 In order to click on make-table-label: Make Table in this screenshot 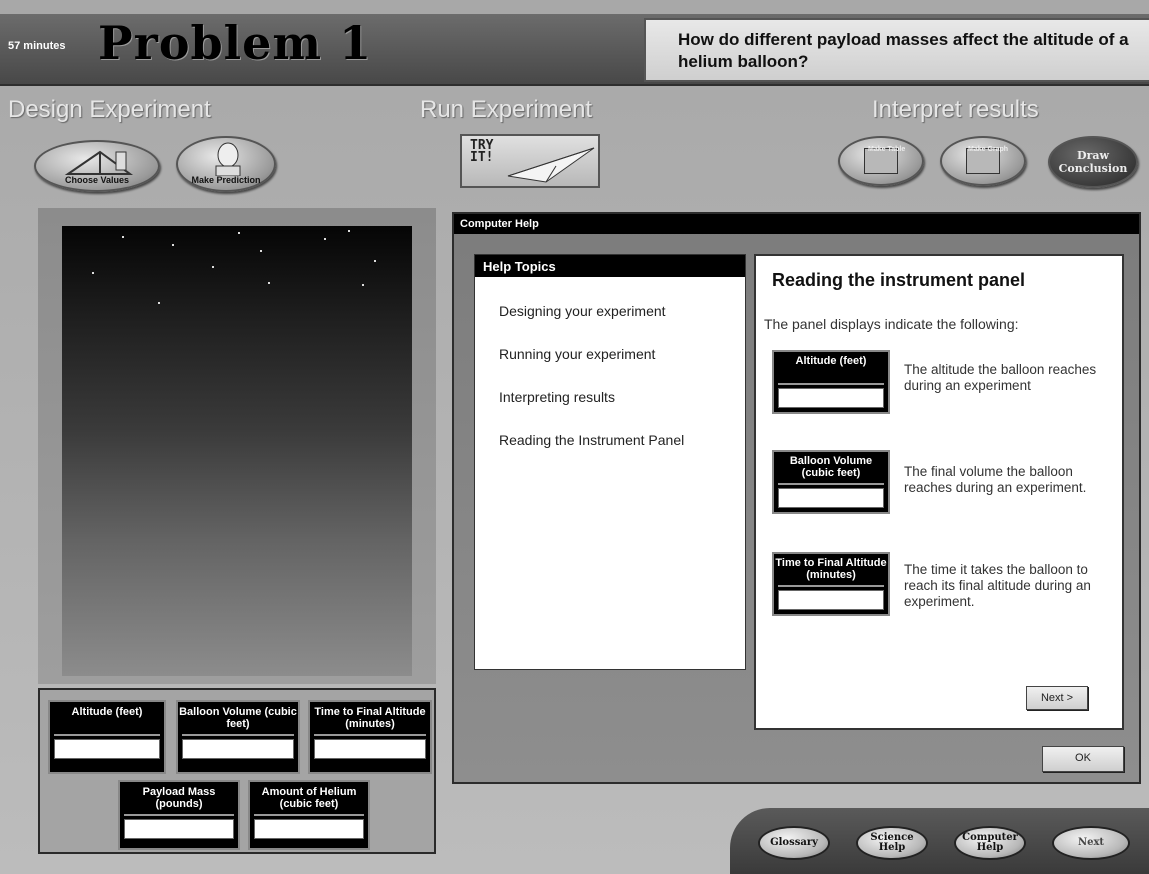, I will do `click(887, 149)`.